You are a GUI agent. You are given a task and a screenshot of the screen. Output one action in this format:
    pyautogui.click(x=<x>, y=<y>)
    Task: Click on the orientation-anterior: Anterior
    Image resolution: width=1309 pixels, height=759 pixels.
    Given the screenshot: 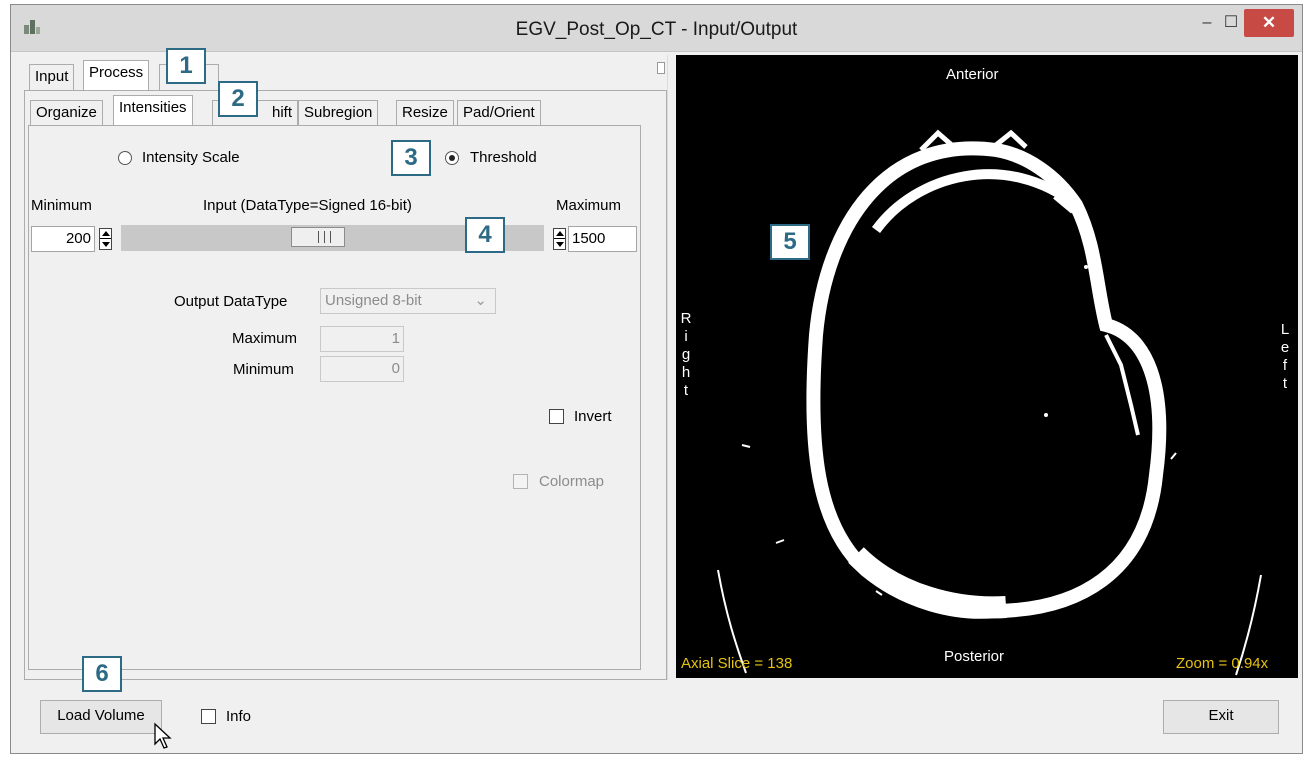 What is the action you would take?
    pyautogui.click(x=972, y=74)
    